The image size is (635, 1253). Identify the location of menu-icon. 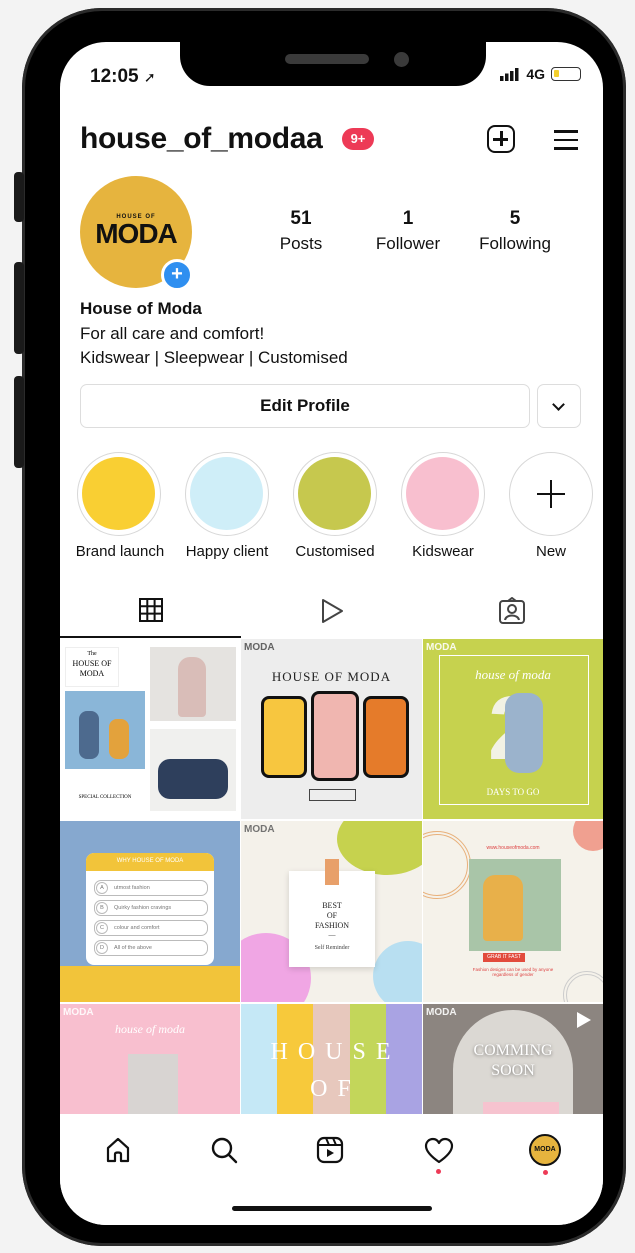
(566, 140).